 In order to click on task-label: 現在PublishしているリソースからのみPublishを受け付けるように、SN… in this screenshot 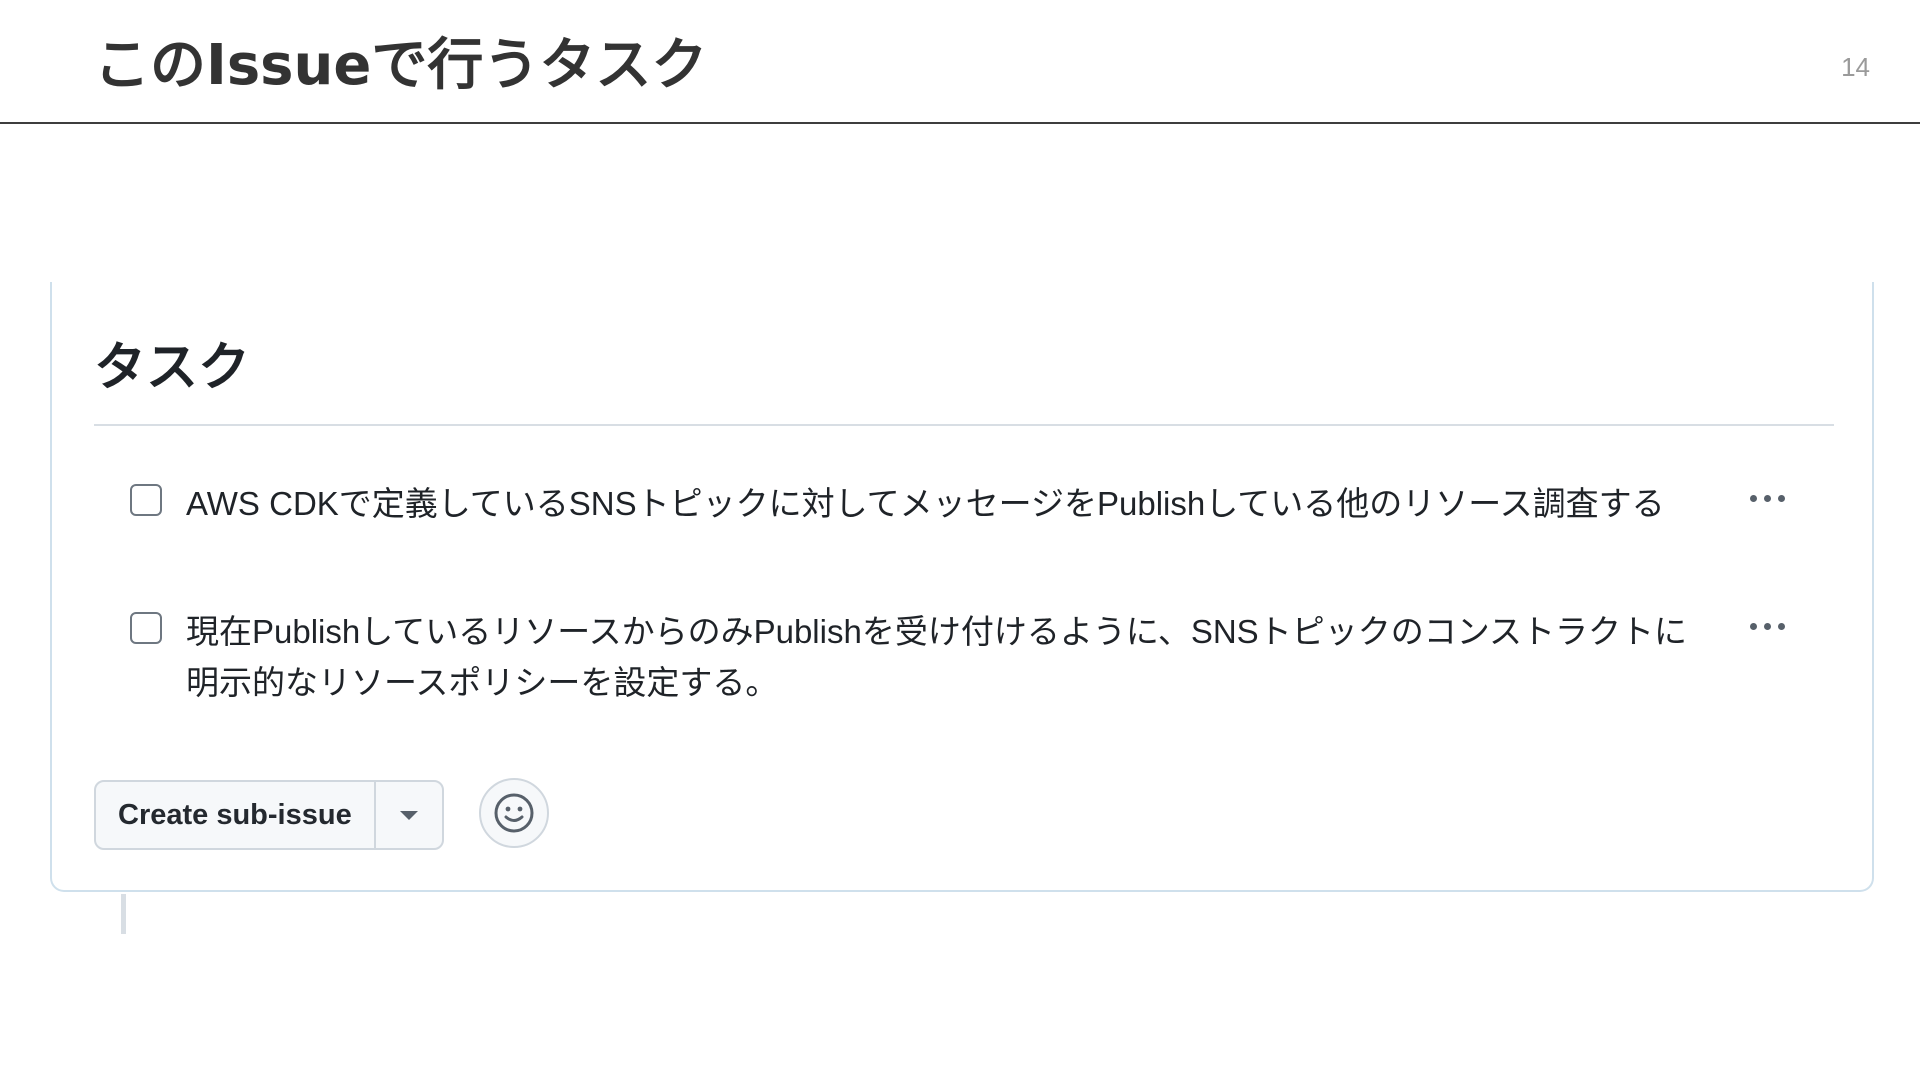, I will do `click(937, 657)`.